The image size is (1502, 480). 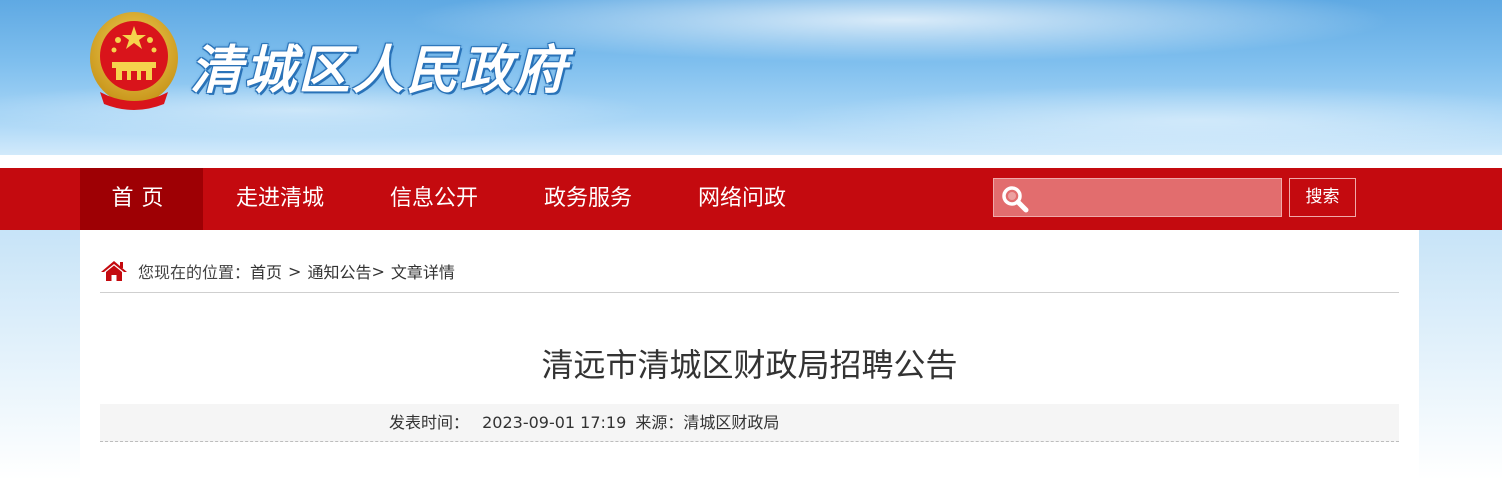 I want to click on site-title: 清城区人民政府, so click(x=379, y=71).